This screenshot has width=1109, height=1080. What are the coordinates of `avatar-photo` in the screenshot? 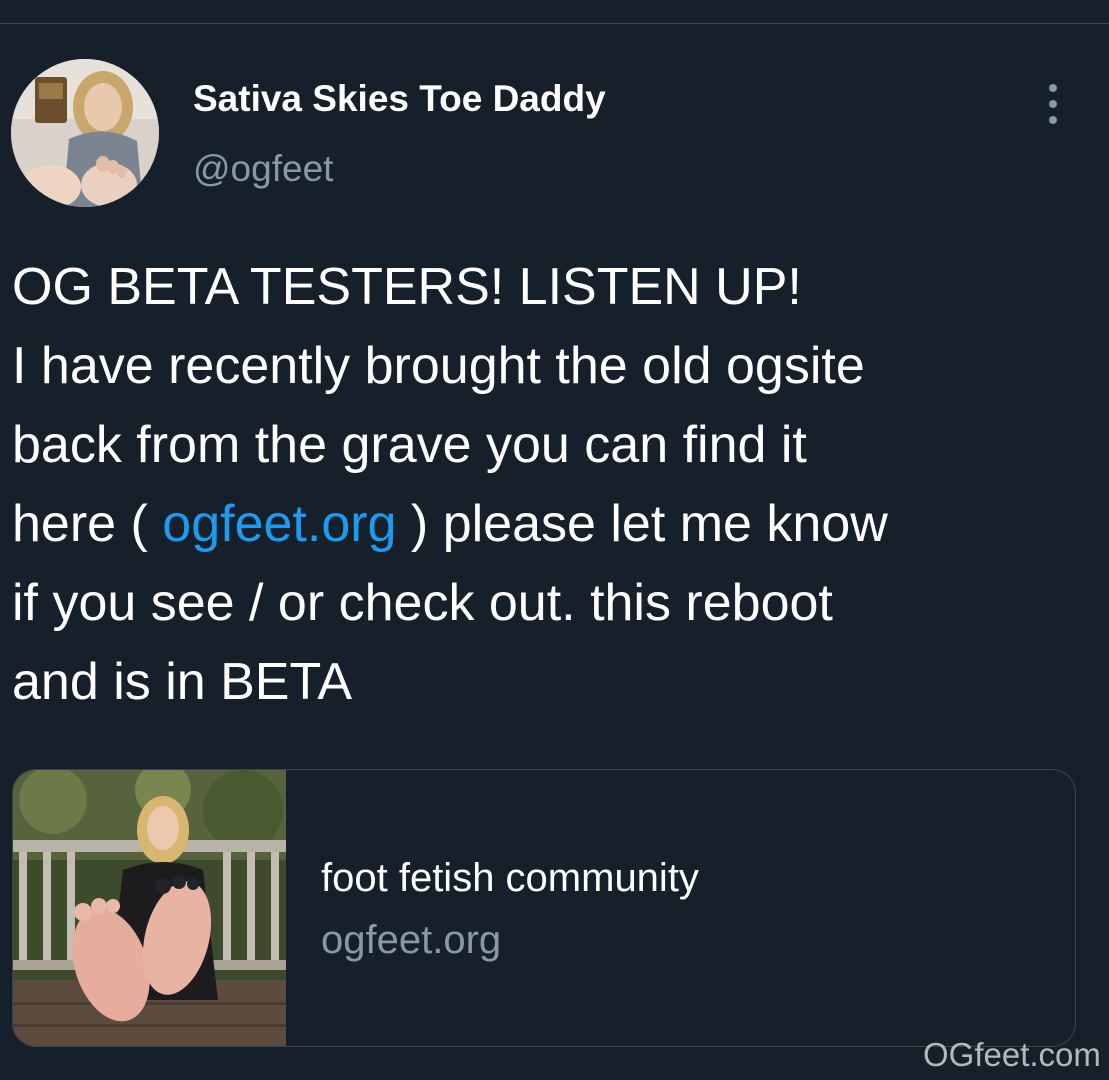 It's located at (85, 133).